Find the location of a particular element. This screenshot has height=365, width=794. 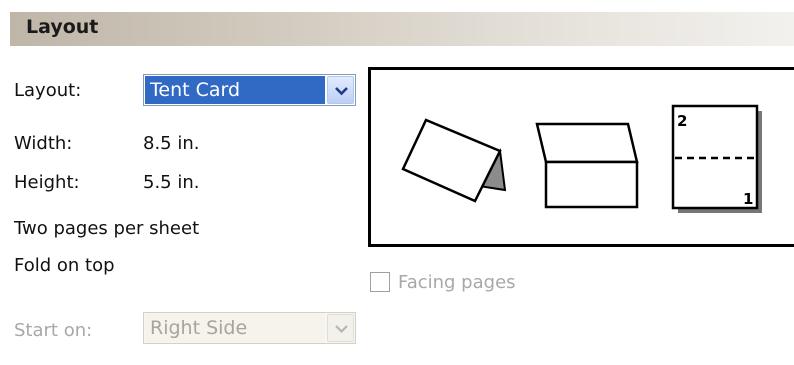

start-on-select-value: Right Side is located at coordinates (235, 328).